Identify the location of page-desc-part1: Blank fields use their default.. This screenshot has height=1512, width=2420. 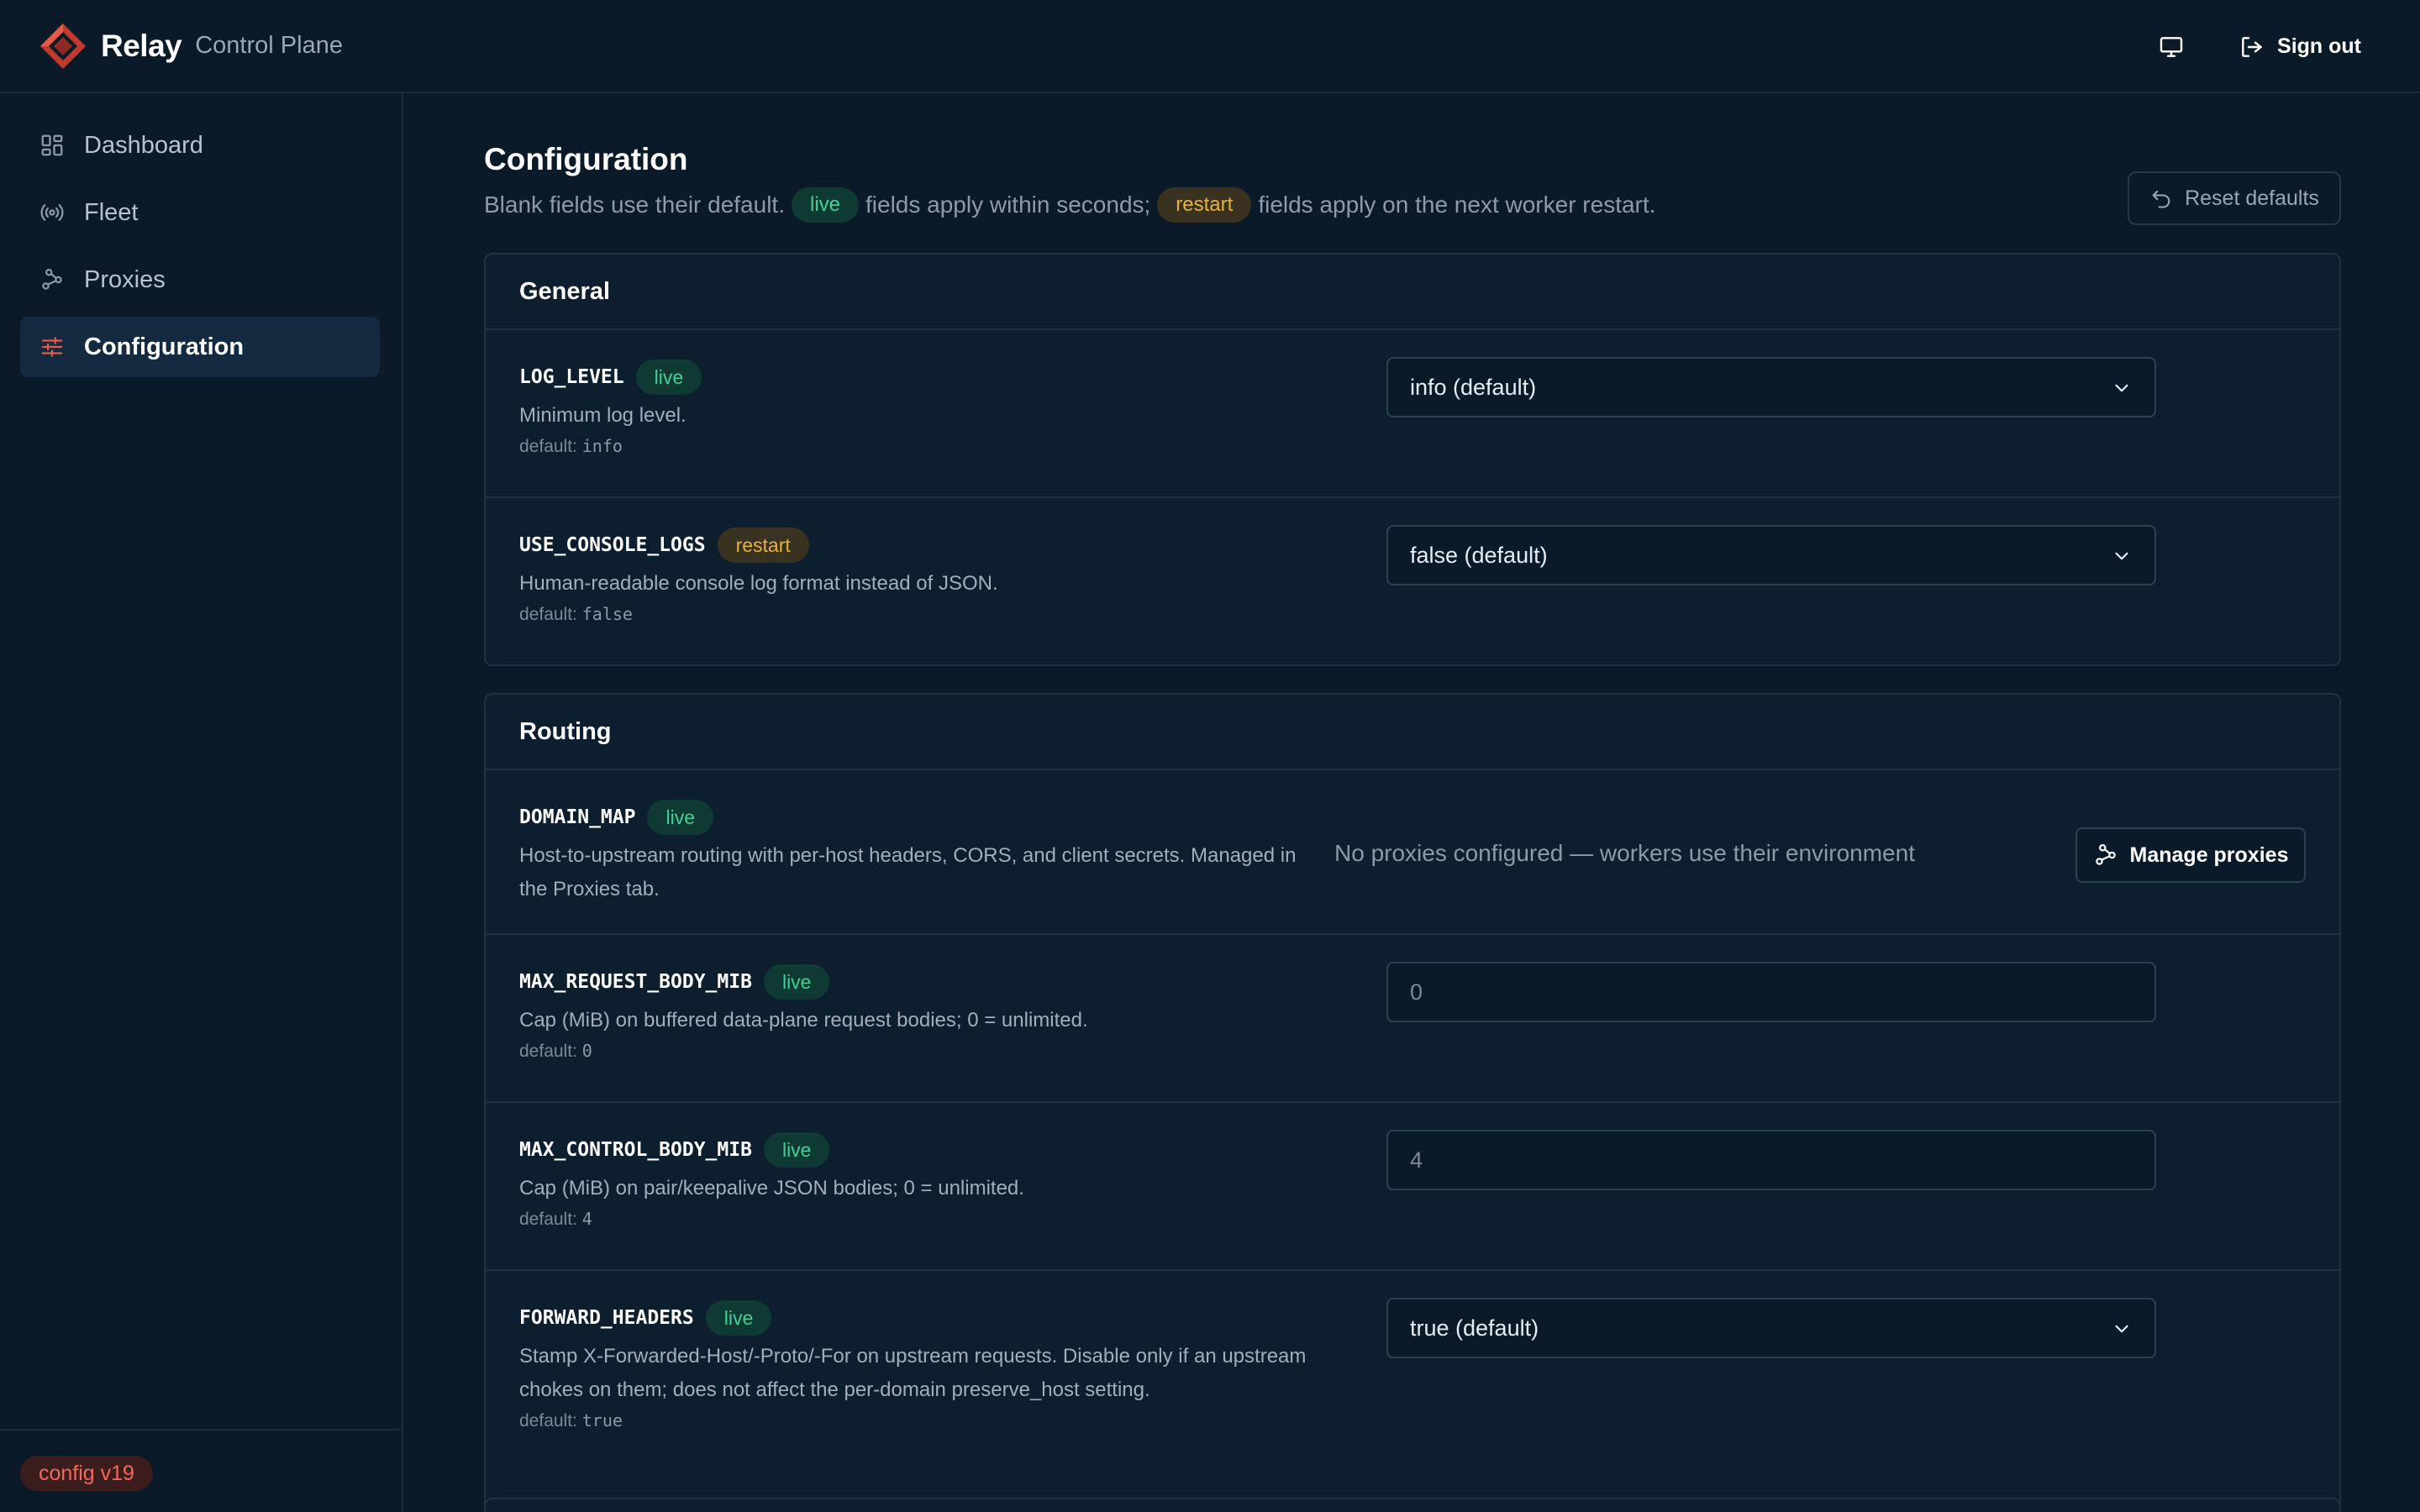
(634, 205).